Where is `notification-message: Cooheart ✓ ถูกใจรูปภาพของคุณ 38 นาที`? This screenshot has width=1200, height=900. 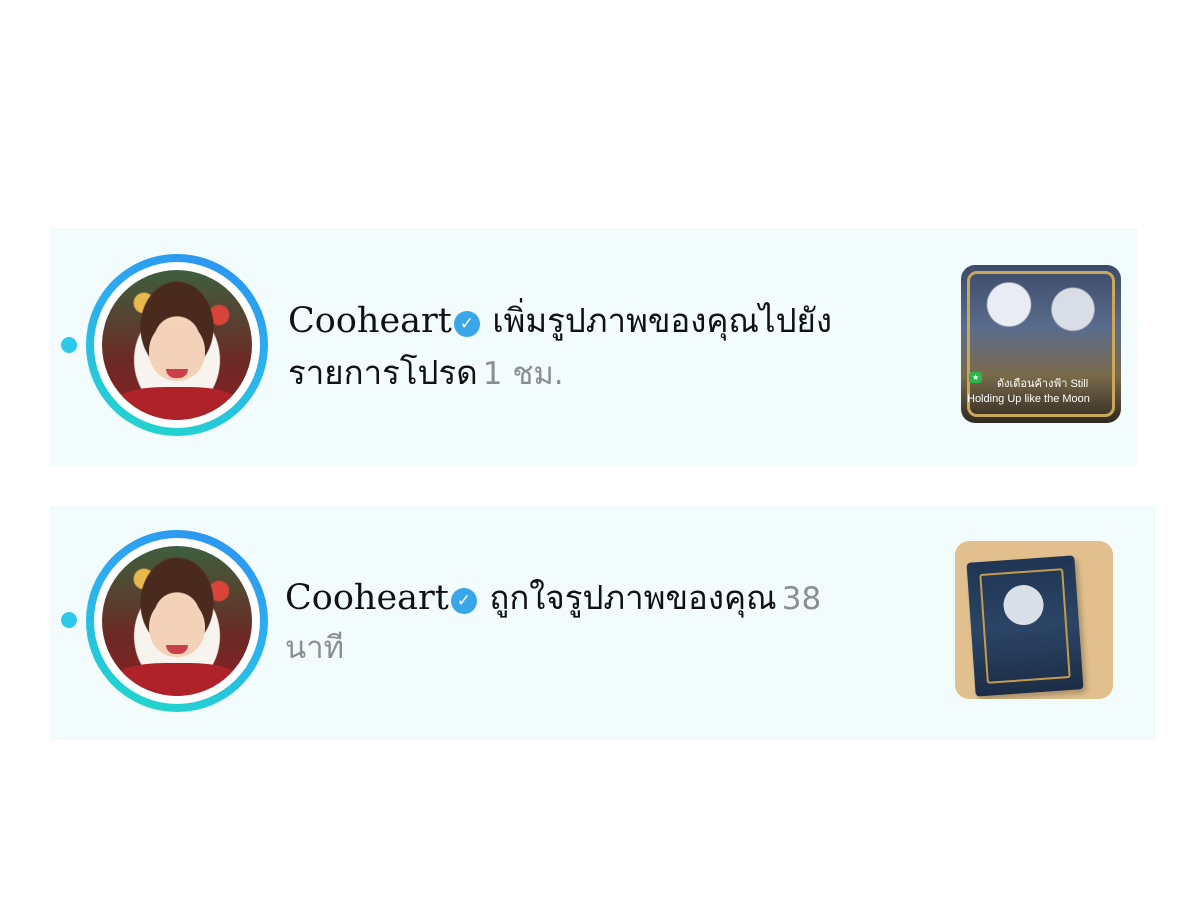 notification-message: Cooheart ✓ ถูกใจรูปภาพของคุณ 38 นาที is located at coordinates (585, 621).